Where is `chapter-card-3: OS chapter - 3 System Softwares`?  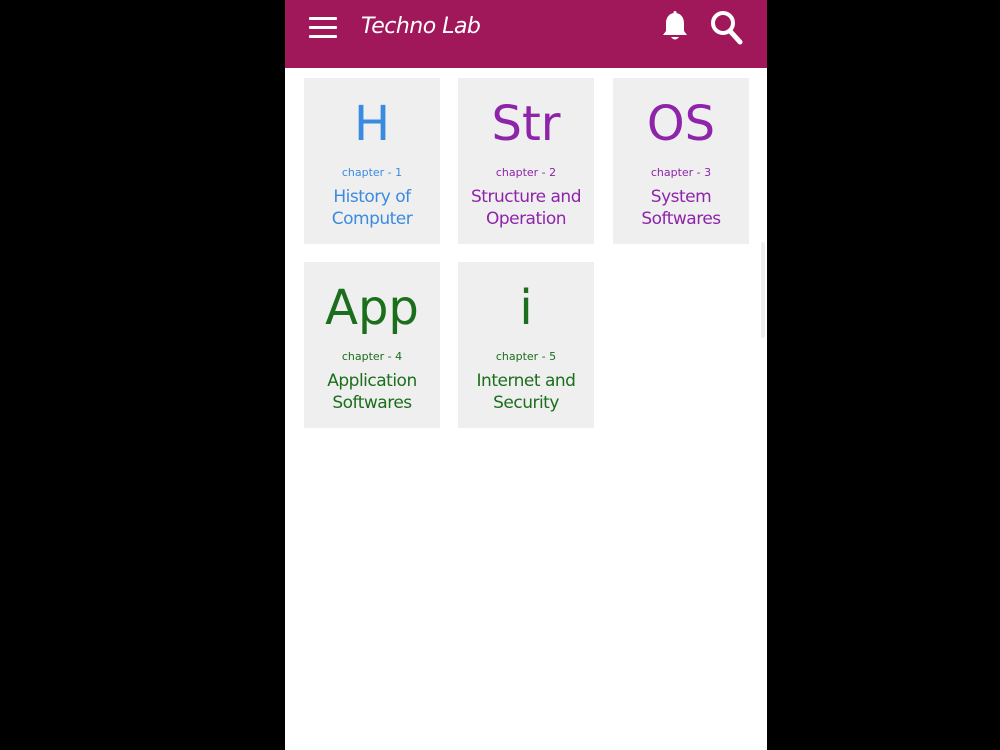 chapter-card-3: OS chapter - 3 System Softwares is located at coordinates (681, 161).